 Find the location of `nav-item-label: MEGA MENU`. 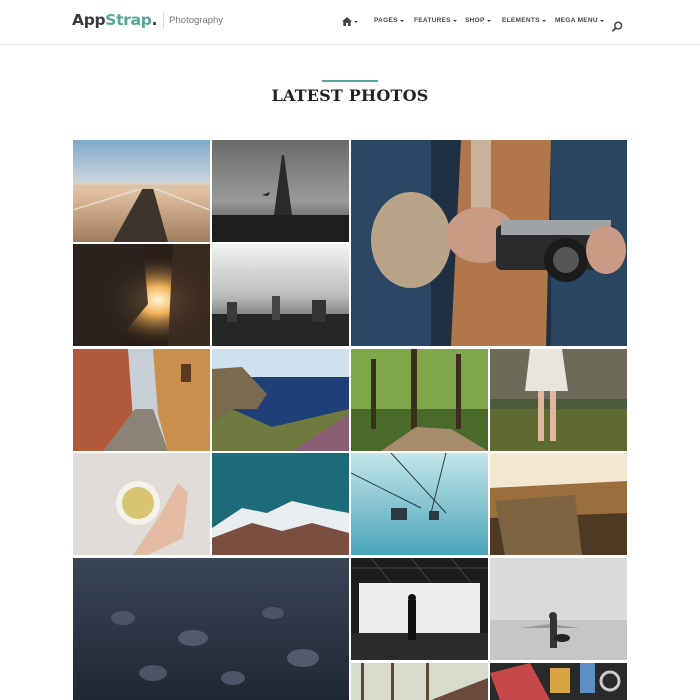

nav-item-label: MEGA MENU is located at coordinates (576, 20).